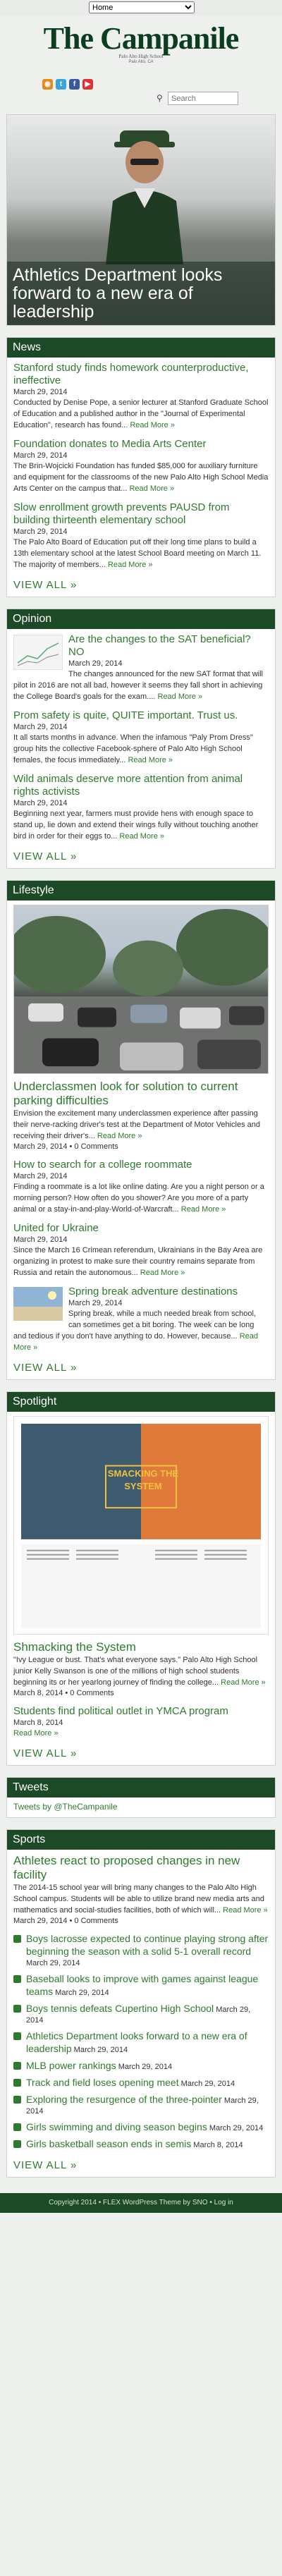  What do you see at coordinates (71, 2065) in the screenshot?
I see `headline-link: MLB power rankings` at bounding box center [71, 2065].